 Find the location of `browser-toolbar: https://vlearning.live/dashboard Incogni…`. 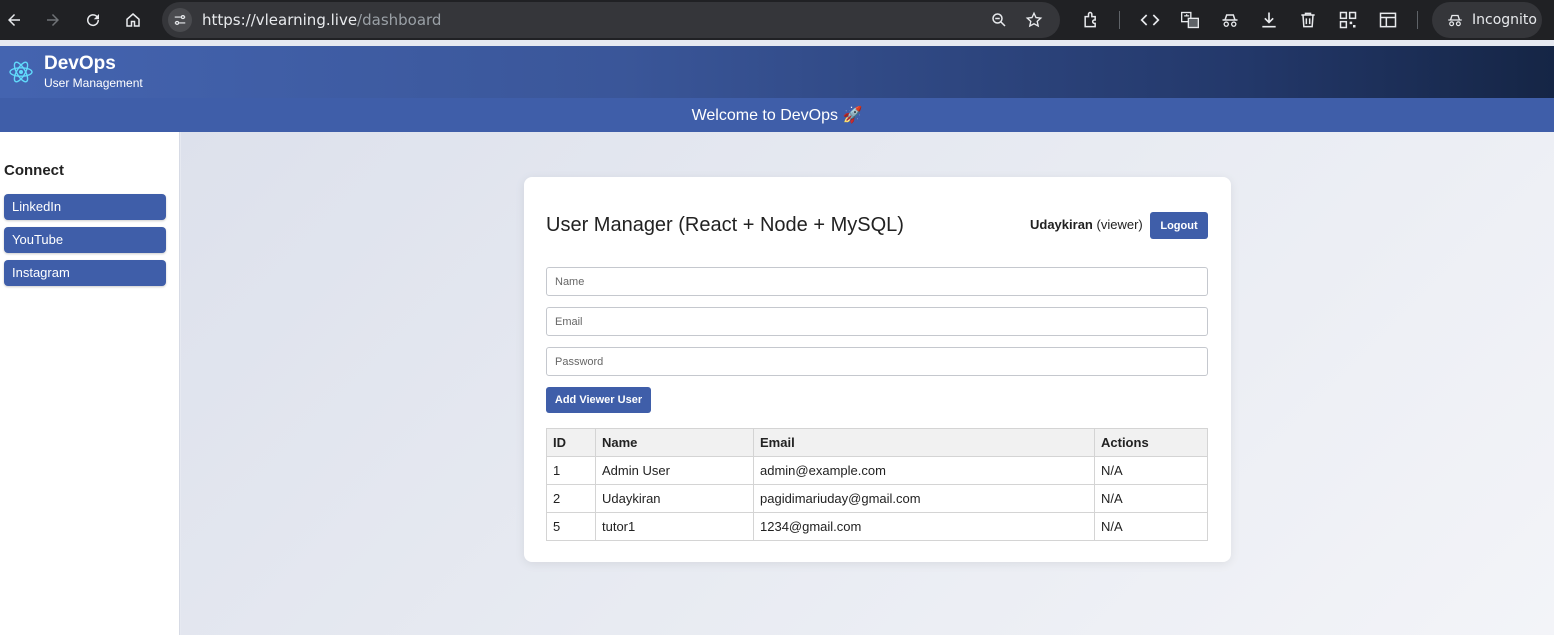

browser-toolbar: https://vlearning.live/dashboard Incogni… is located at coordinates (777, 20).